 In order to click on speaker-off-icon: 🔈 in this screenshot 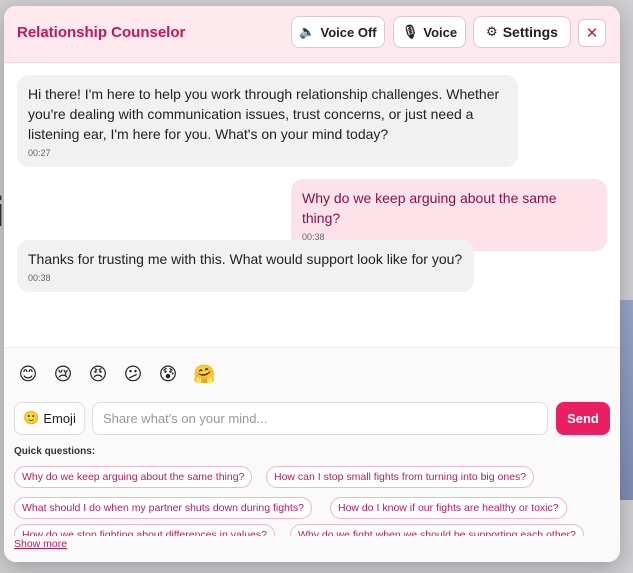, I will do `click(307, 32)`.